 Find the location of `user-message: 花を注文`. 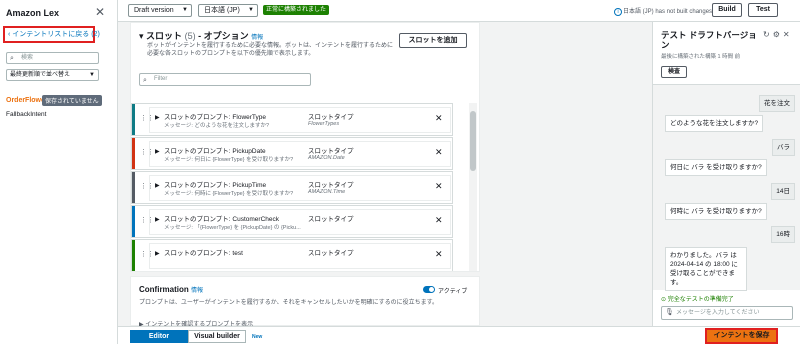

user-message: 花を注文 is located at coordinates (777, 103).